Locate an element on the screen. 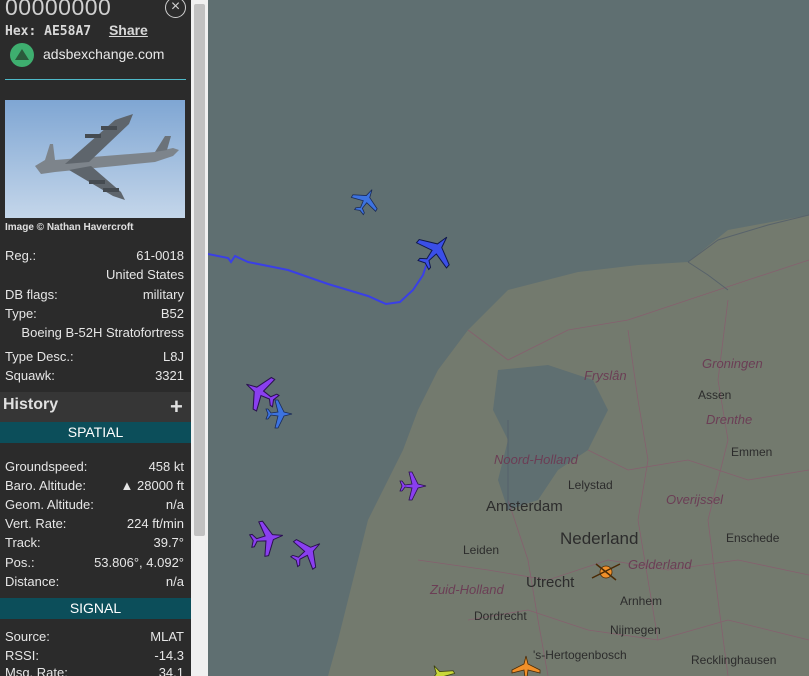  spatial-row: Track: 39.7° is located at coordinates (94, 542).